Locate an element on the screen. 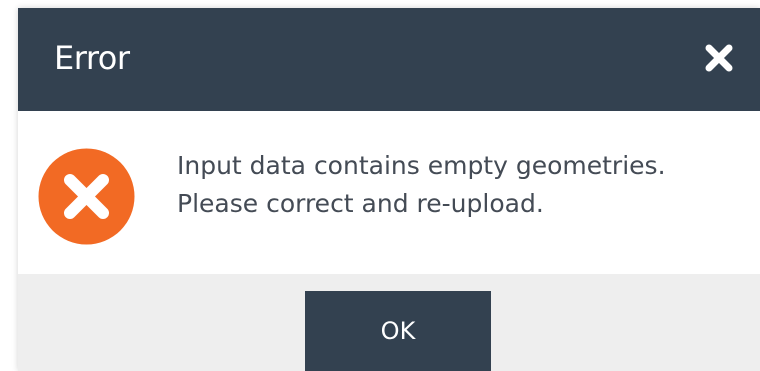 Image resolution: width=760 pixels, height=371 pixels. error-icon is located at coordinates (86, 196).